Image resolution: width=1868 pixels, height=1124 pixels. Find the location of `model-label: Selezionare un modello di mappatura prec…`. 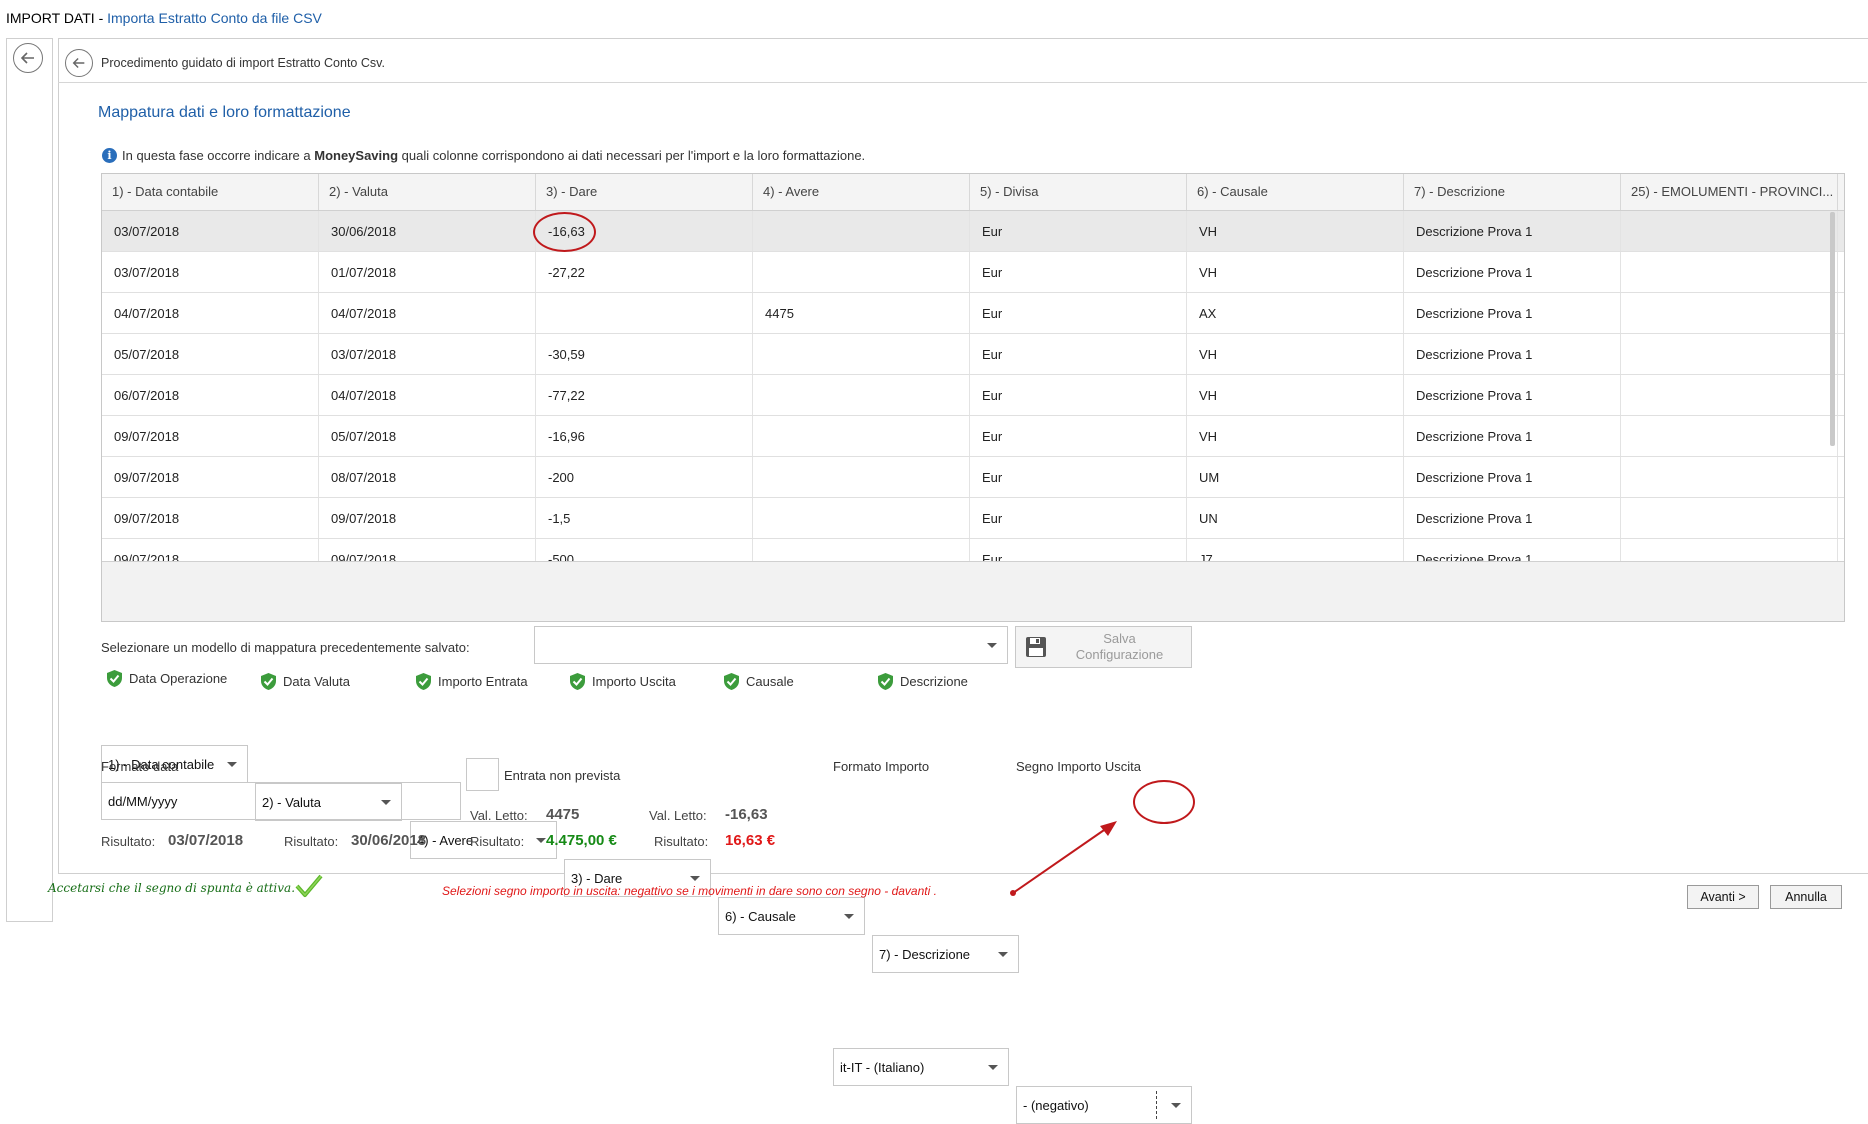

model-label: Selezionare un modello di mappatura prec… is located at coordinates (285, 647).